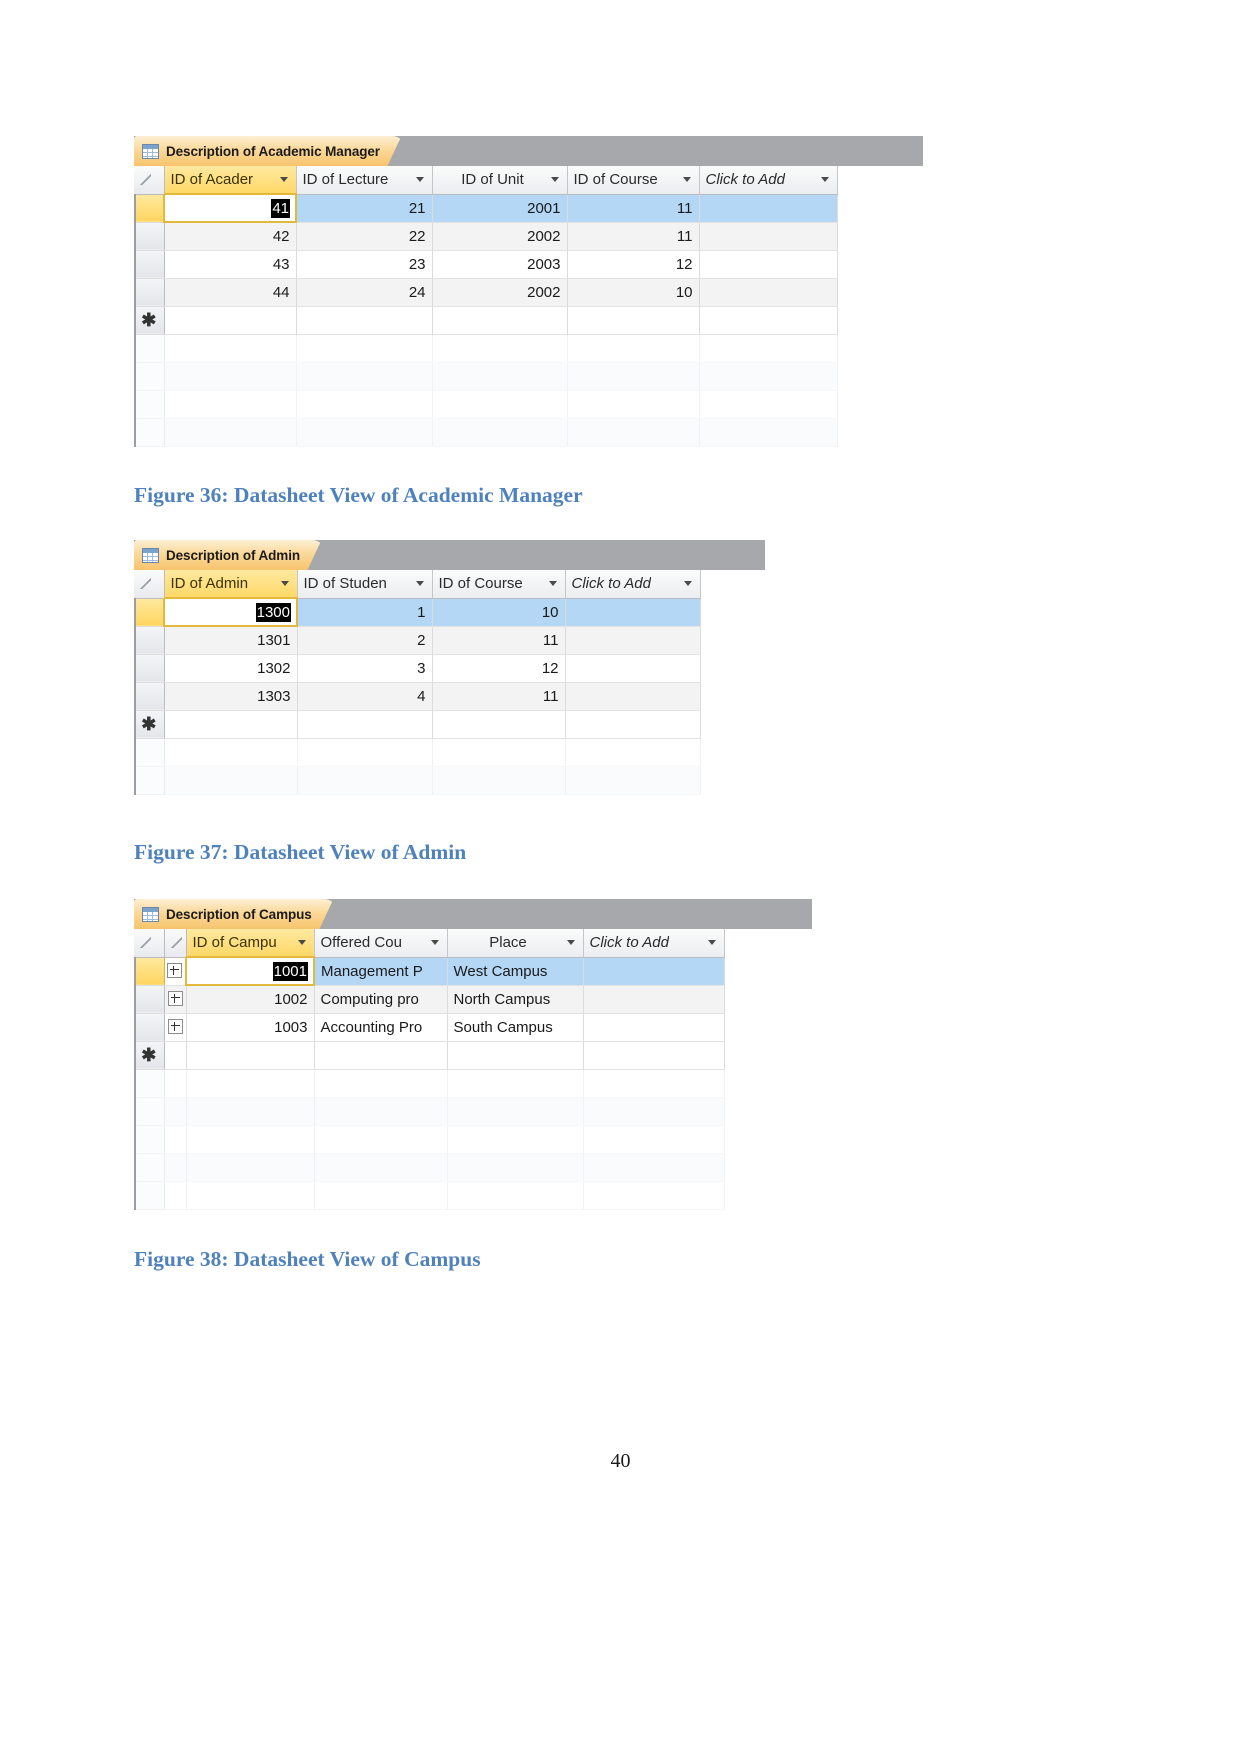  Describe the element at coordinates (381, 999) in the screenshot. I see `cell-value: Computing pro` at that location.